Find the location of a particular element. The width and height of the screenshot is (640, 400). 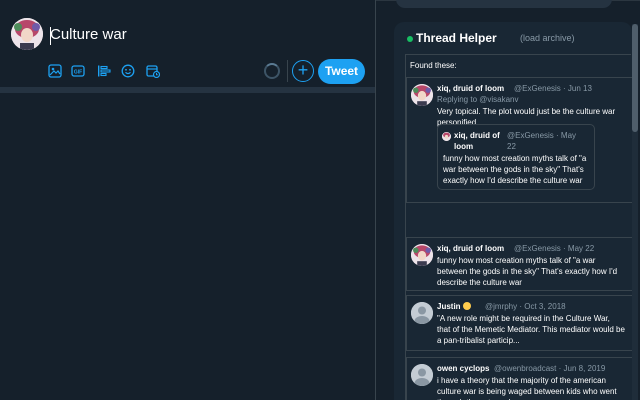

tweet-handle: @ExGenesis · May 22 is located at coordinates (554, 248).